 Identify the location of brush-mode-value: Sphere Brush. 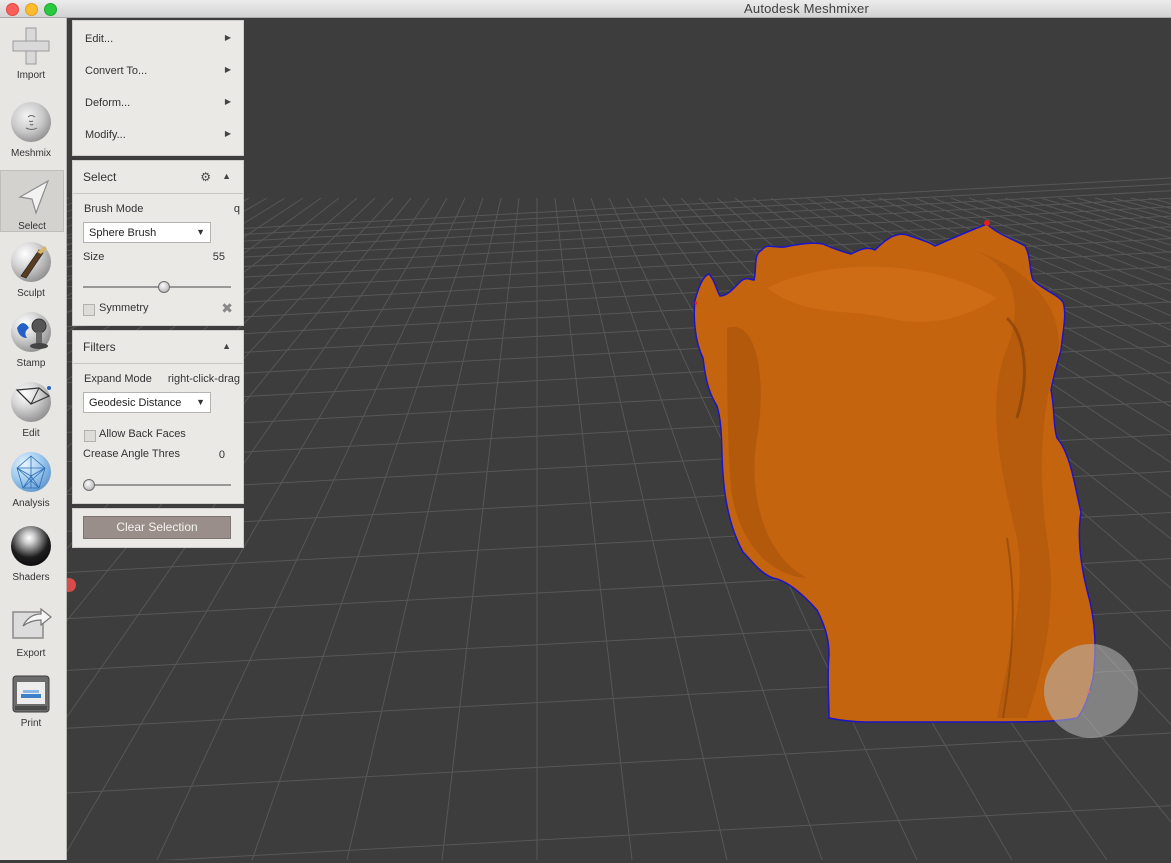
(123, 233).